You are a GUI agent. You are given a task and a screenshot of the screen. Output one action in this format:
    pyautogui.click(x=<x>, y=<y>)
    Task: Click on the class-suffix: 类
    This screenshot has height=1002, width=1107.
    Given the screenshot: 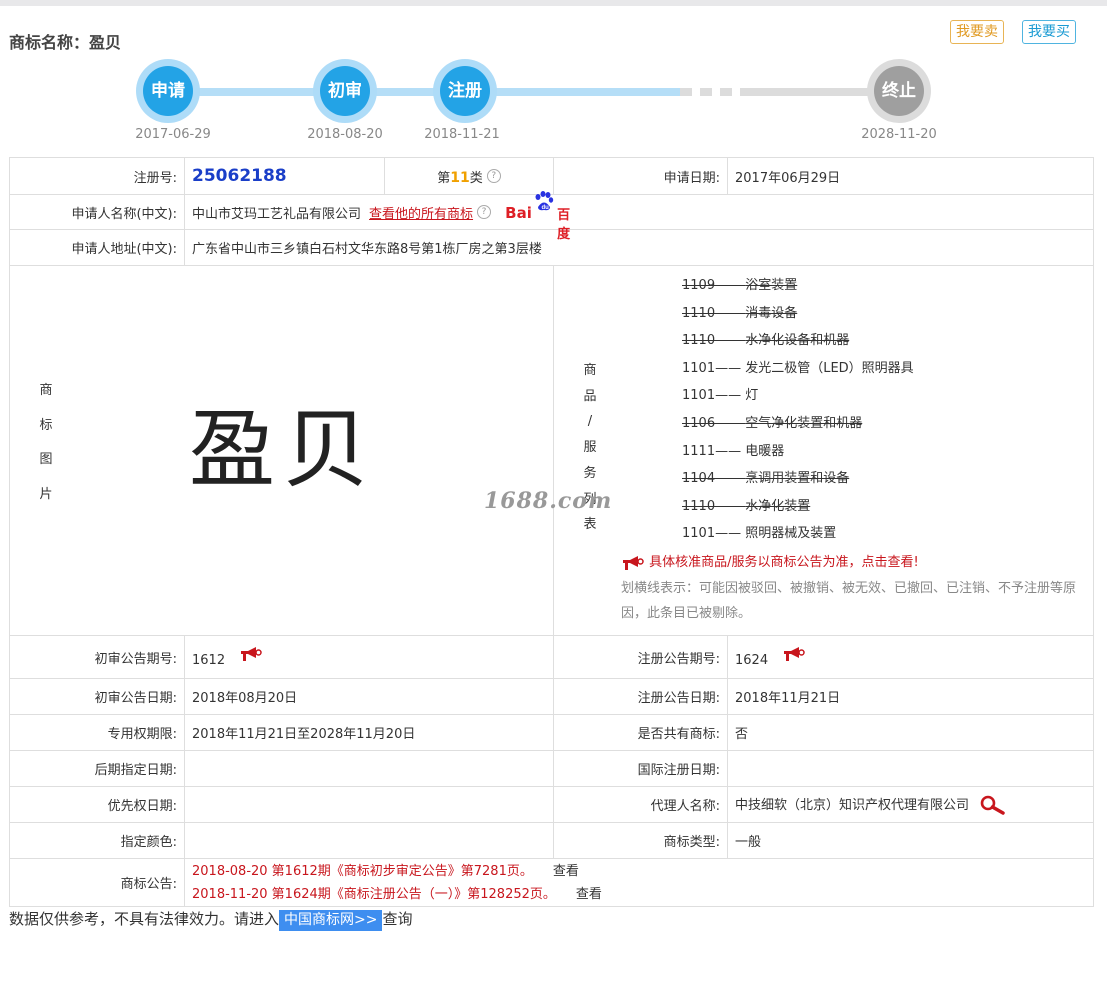 What is the action you would take?
    pyautogui.click(x=476, y=178)
    